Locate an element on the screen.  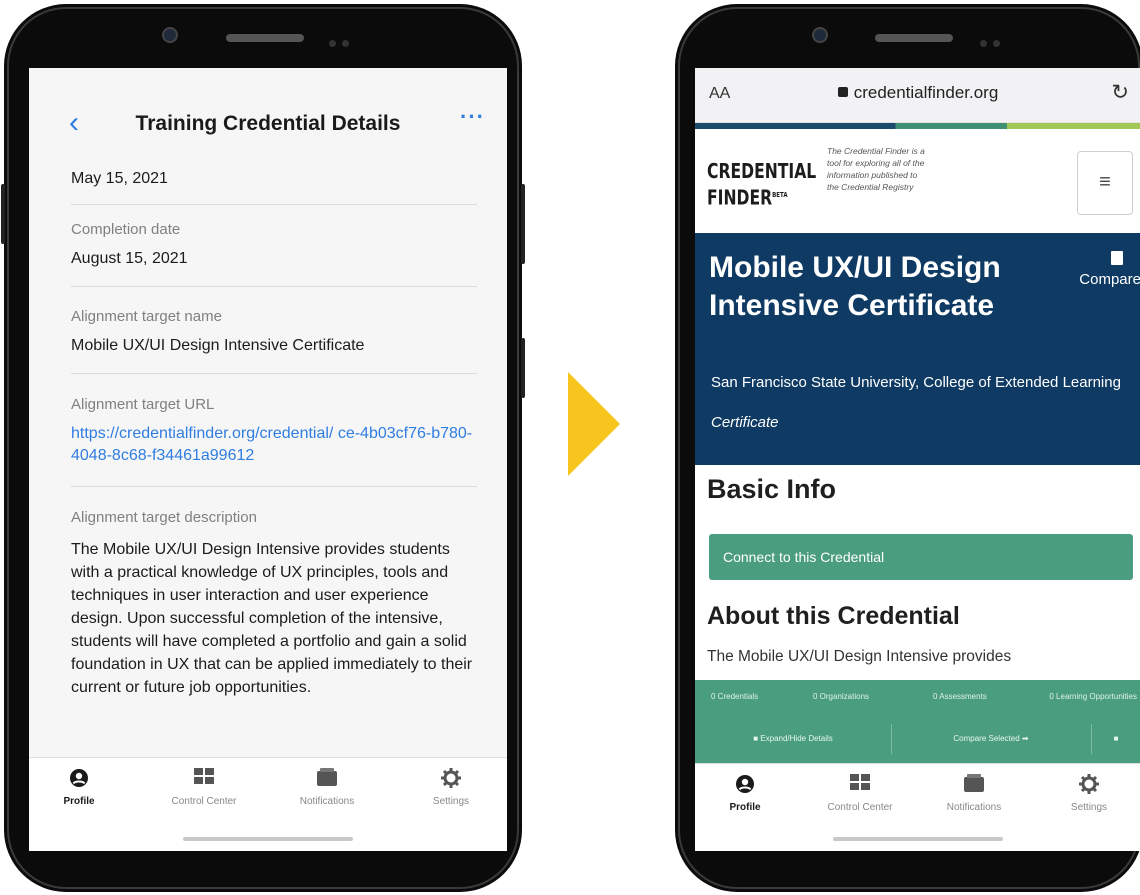
compare-selected-button: Compare Selected ➡ is located at coordinates (991, 739).